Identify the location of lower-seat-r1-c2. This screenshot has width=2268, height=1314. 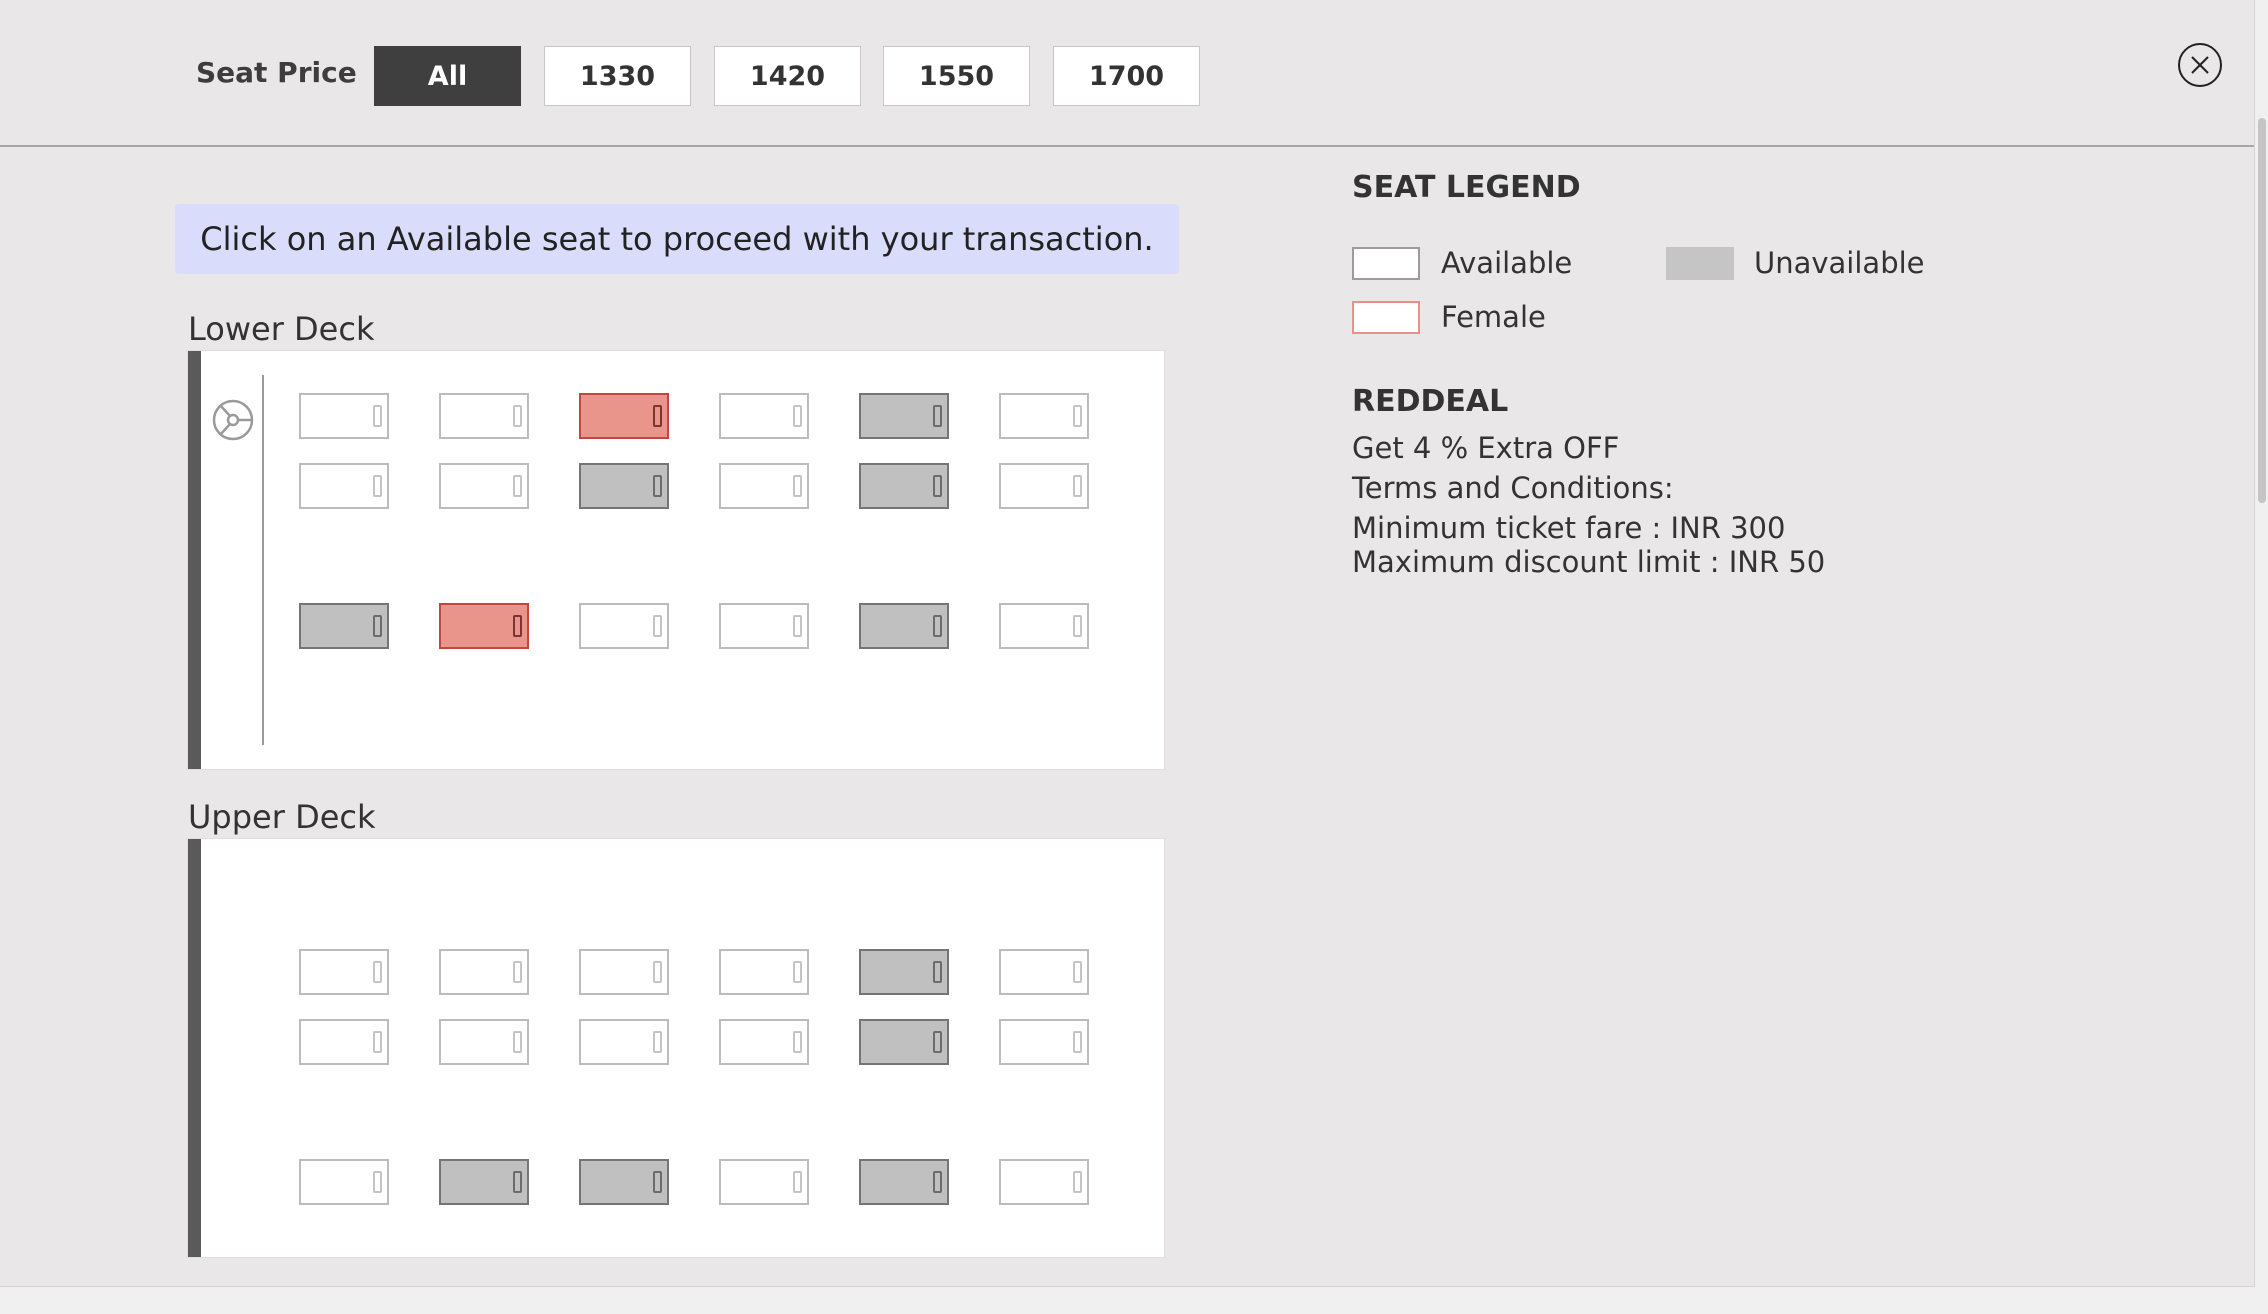
(484, 416).